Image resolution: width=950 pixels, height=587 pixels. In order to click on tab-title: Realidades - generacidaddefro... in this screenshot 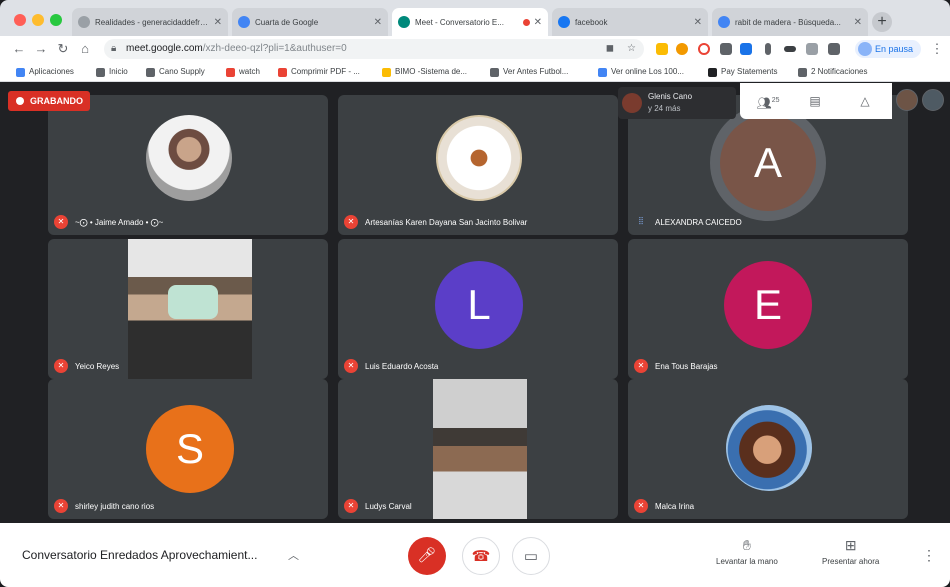, I will do `click(152, 22)`.